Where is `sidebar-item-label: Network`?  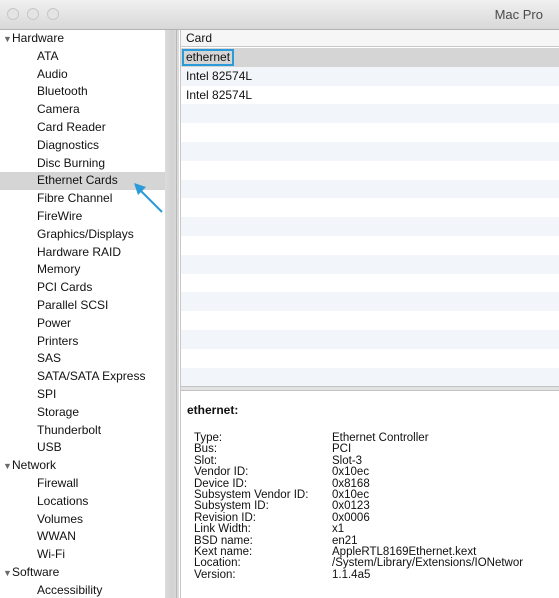
sidebar-item-label: Network is located at coordinates (34, 465).